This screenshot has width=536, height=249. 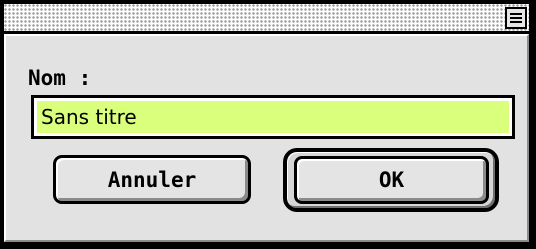 I want to click on title-bar, so click(x=266, y=19).